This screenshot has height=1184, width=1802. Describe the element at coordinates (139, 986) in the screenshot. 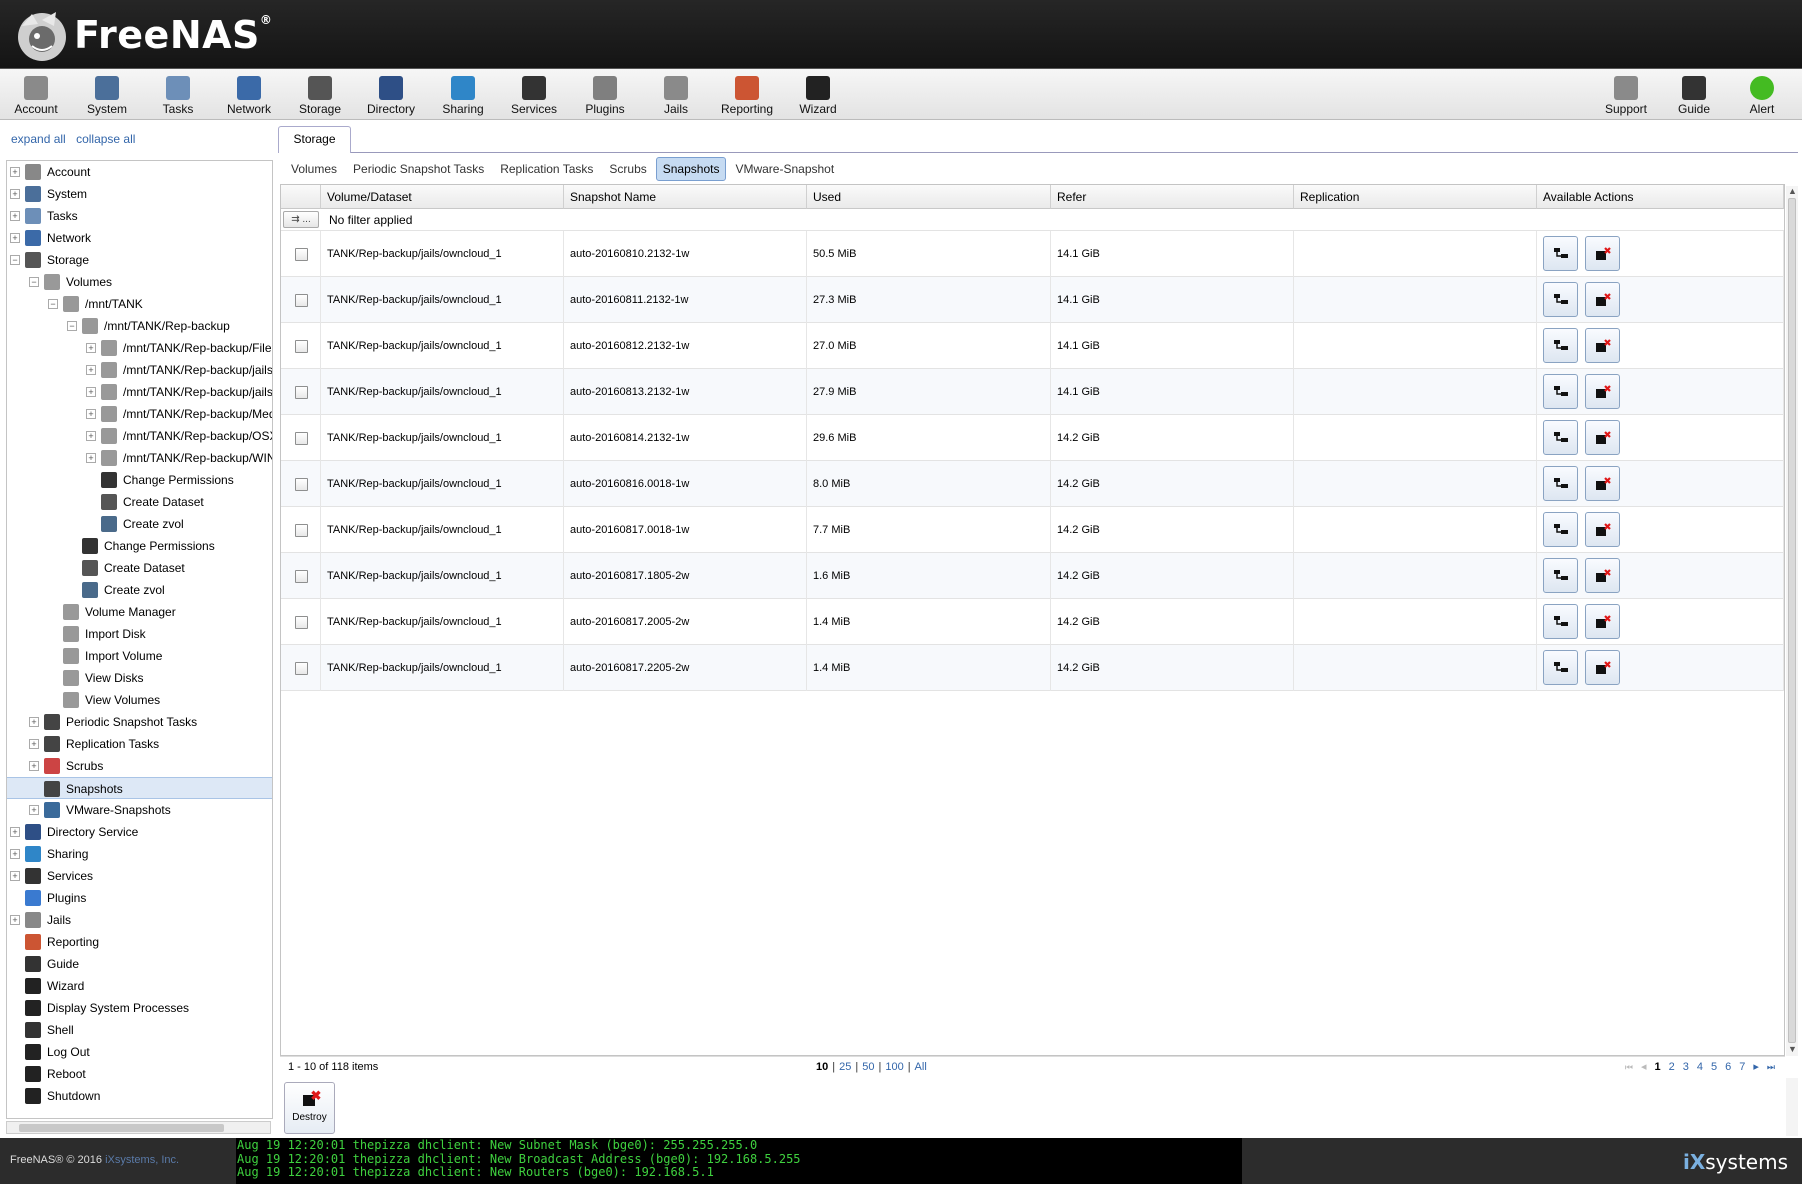

I see `tree-item-wizard: Wizard` at that location.